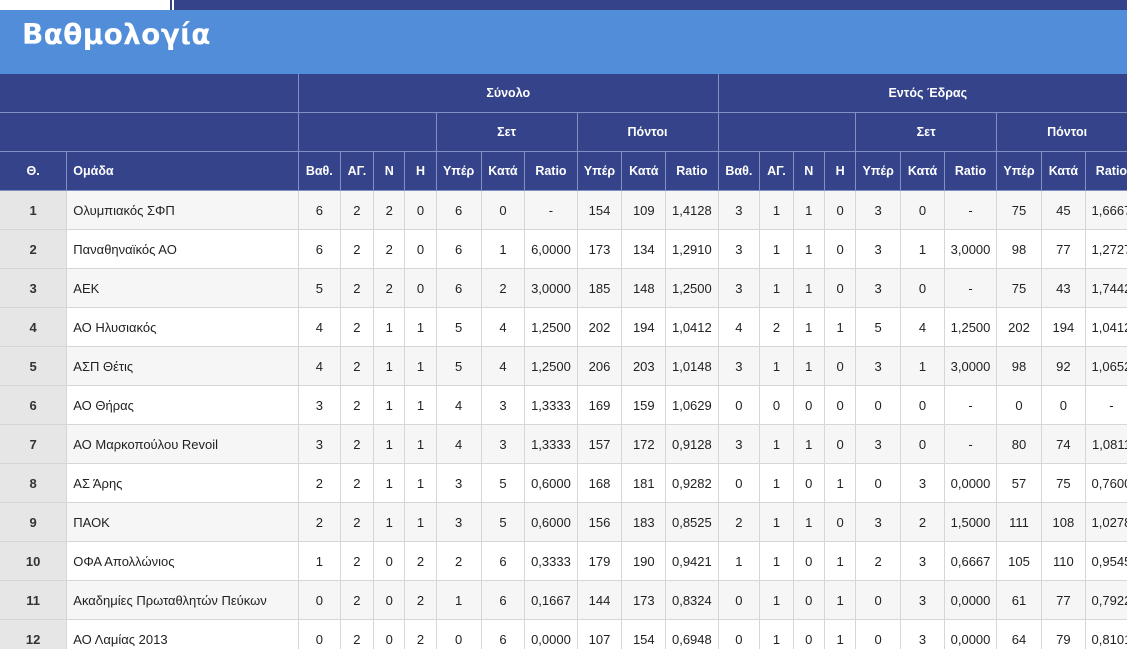 The width and height of the screenshot is (1127, 649). What do you see at coordinates (182, 210) in the screenshot?
I see `team-name-cell: Ολυμπιακός ΣΦΠ` at bounding box center [182, 210].